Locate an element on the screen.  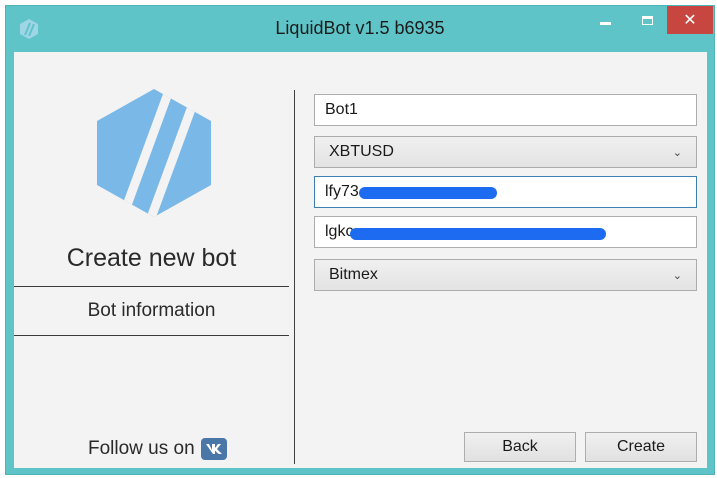
close-icon: ✕ is located at coordinates (690, 19).